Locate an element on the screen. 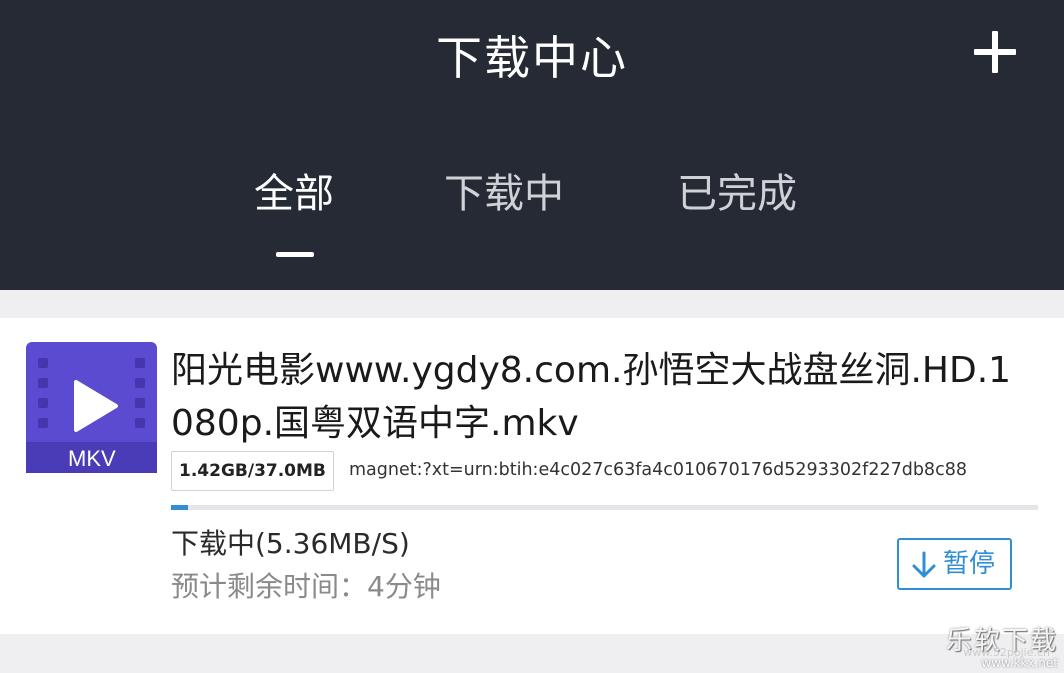 This screenshot has height=673, width=1064. svg-text: MKV is located at coordinates (92, 458).